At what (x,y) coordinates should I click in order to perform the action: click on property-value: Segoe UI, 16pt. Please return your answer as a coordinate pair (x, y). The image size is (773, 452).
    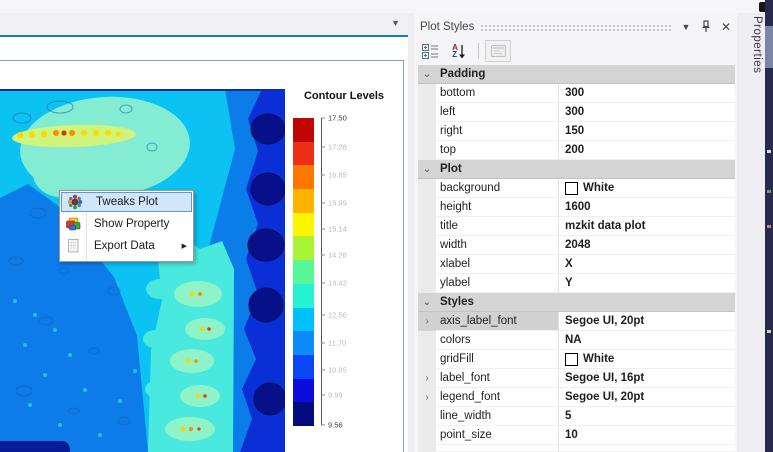
    Looking at the image, I should click on (646, 378).